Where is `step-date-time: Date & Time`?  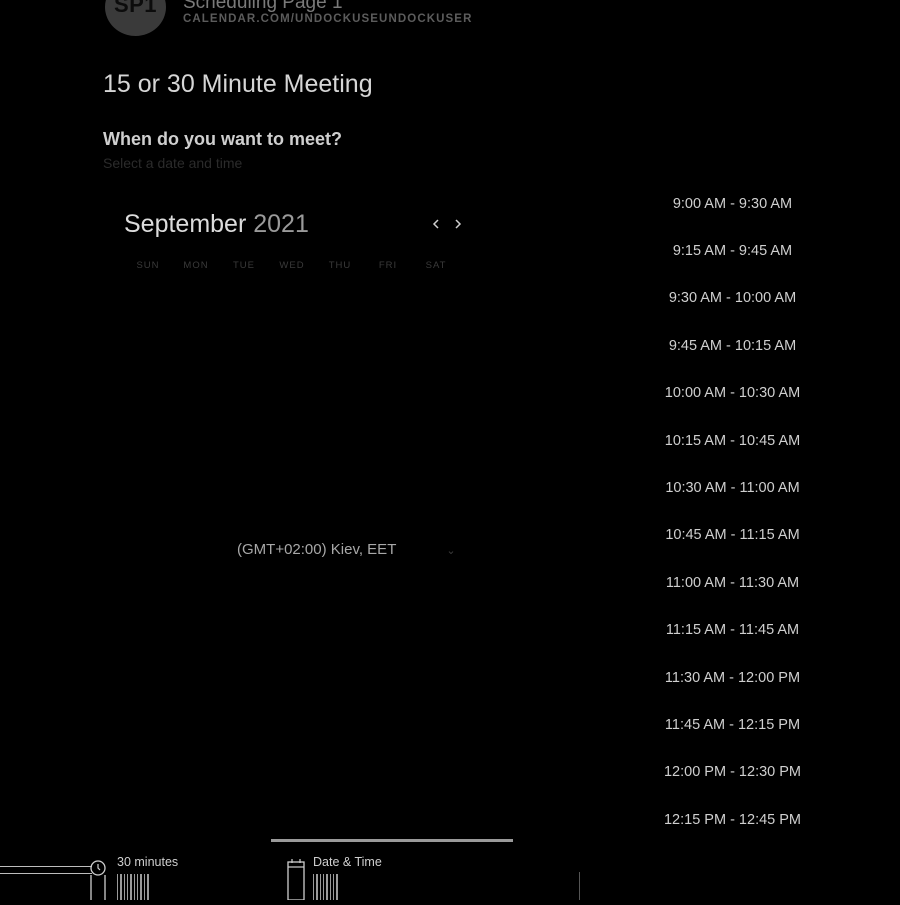
step-date-time: Date & Time is located at coordinates (347, 862).